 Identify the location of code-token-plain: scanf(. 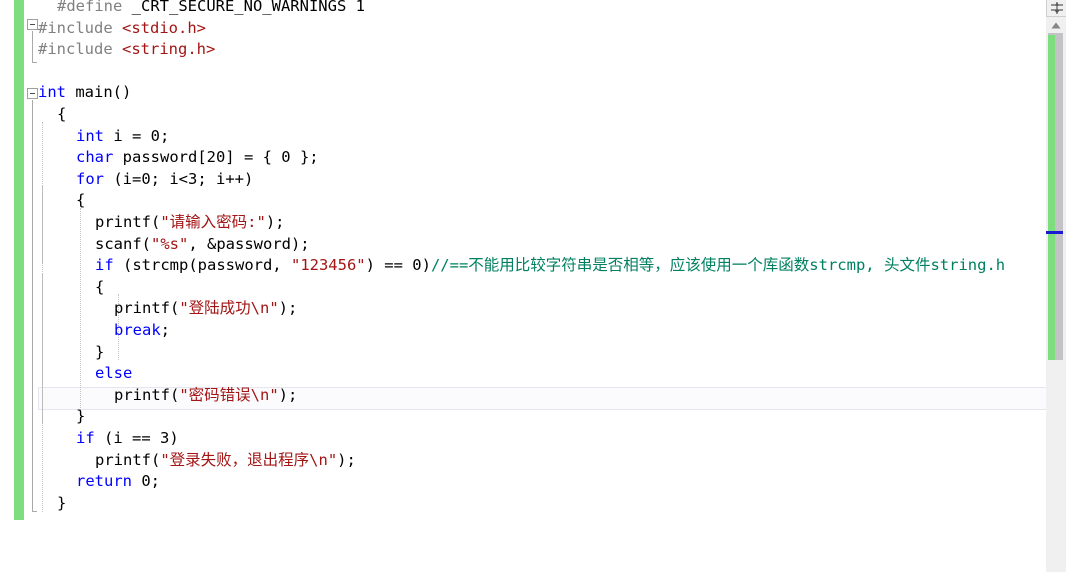
(123, 243).